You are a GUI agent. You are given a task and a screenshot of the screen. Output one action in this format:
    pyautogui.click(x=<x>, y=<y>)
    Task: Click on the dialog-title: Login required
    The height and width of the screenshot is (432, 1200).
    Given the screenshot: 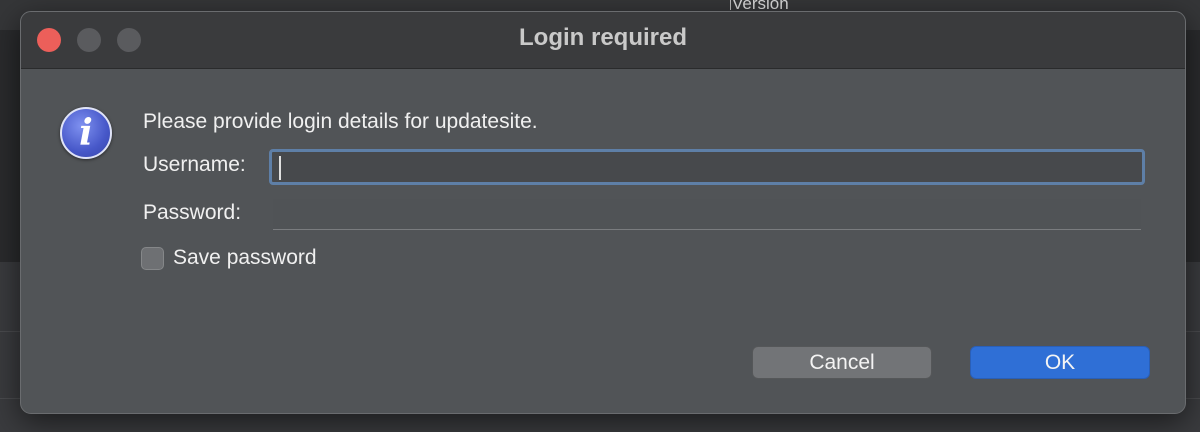 What is the action you would take?
    pyautogui.click(x=603, y=37)
    